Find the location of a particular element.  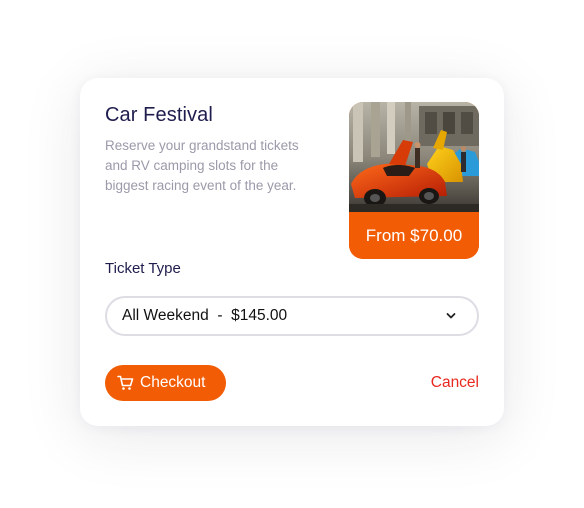

ticket-type-label: Ticket Type is located at coordinates (143, 268).